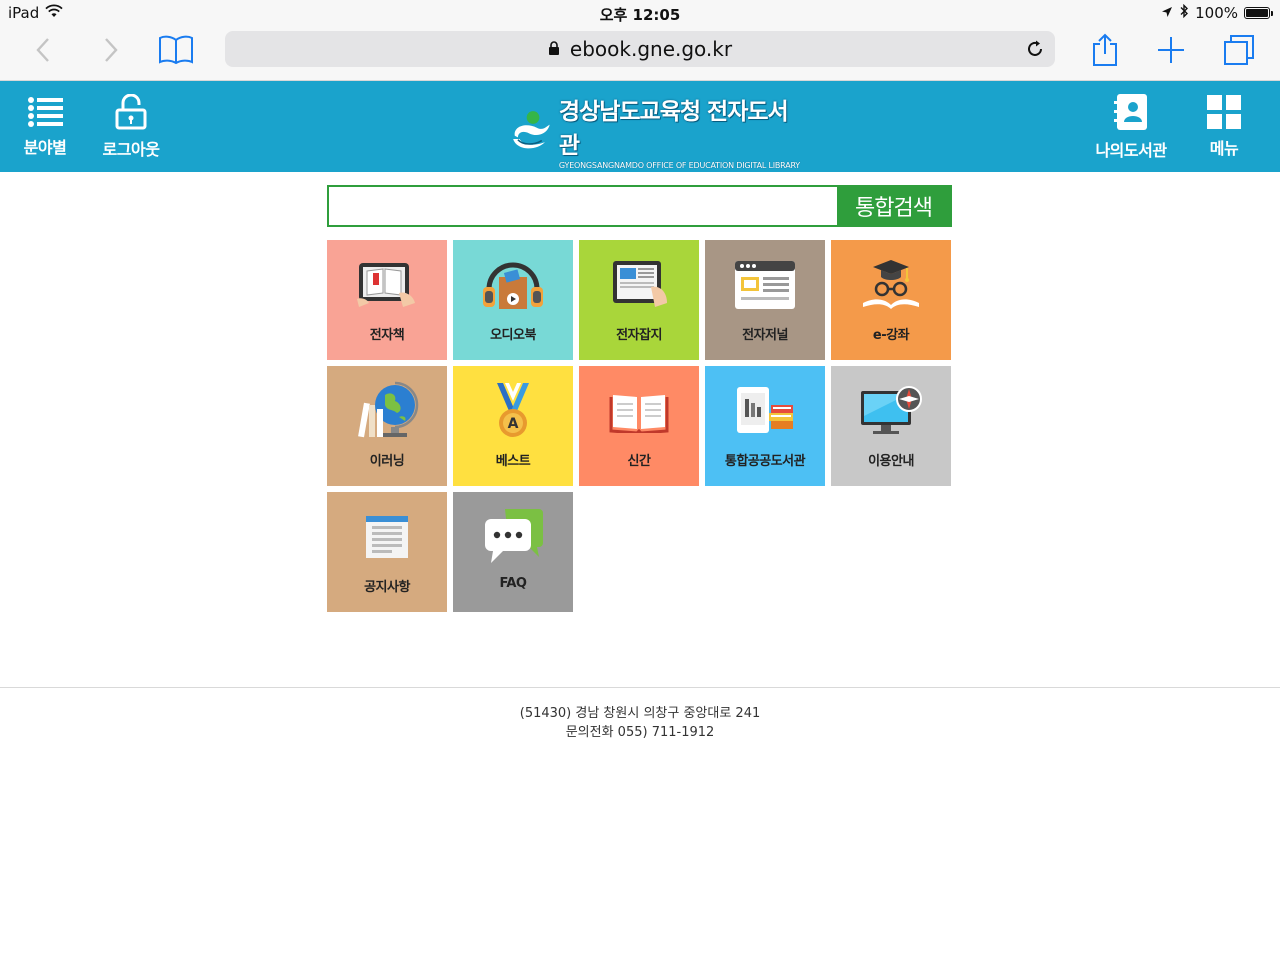 Image resolution: width=1280 pixels, height=960 pixels. I want to click on logo-emblem-icon, so click(531, 130).